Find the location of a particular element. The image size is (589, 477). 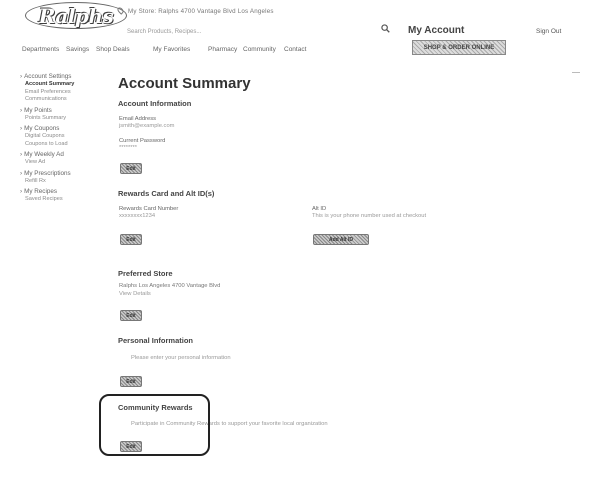

rewards-card-label: Rewards Card Number is located at coordinates (149, 209).